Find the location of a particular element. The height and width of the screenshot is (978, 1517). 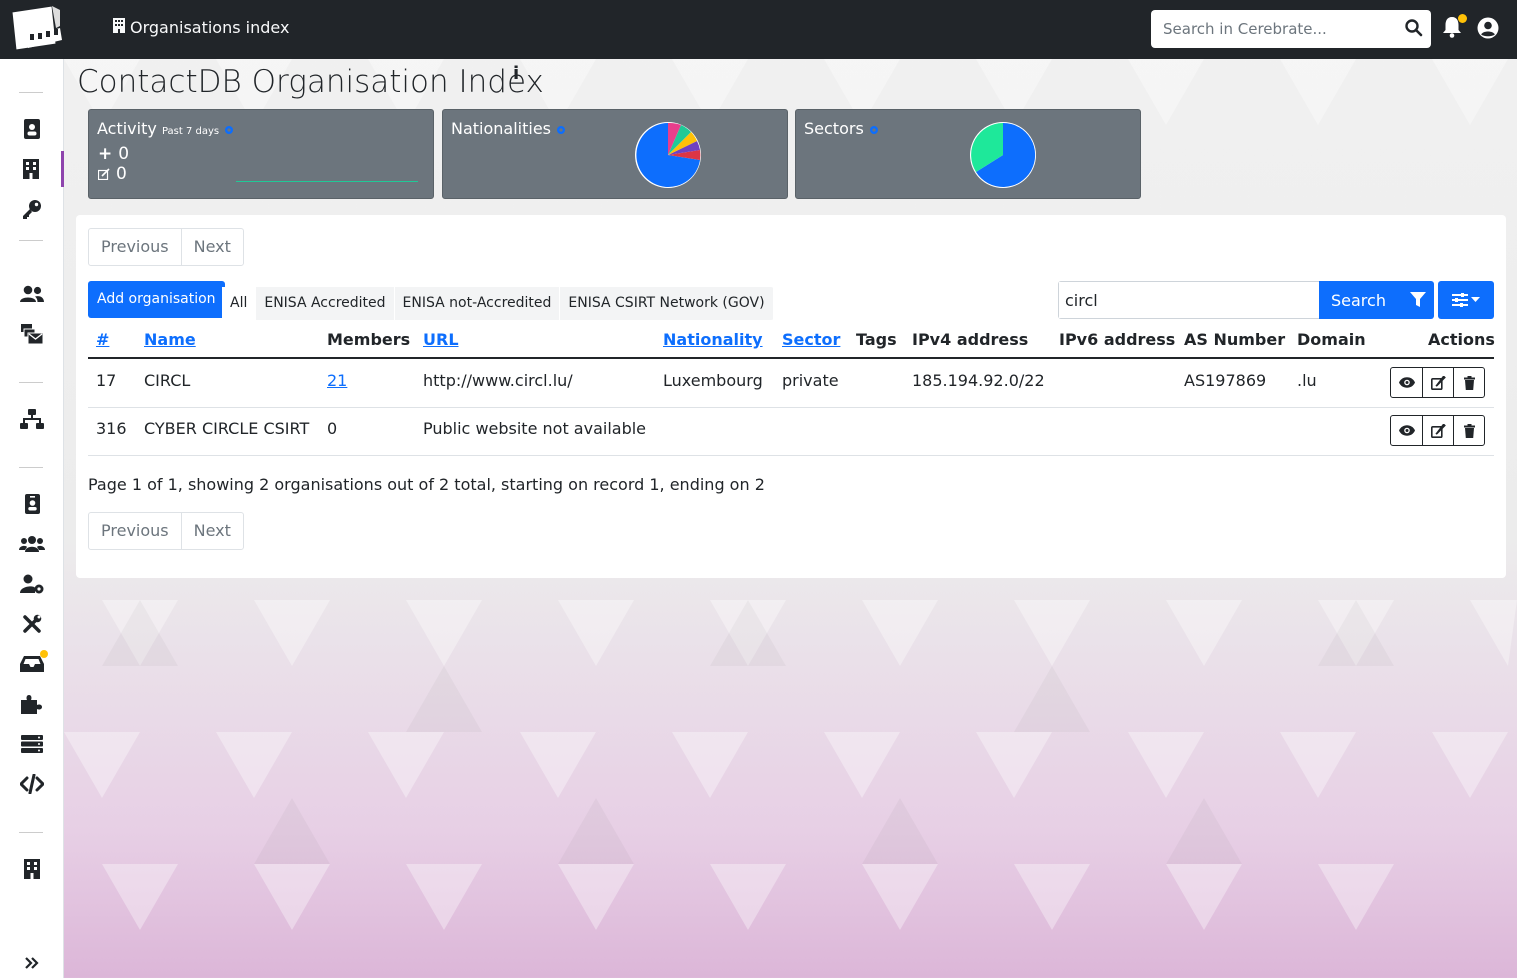

users-icon is located at coordinates (32, 293).